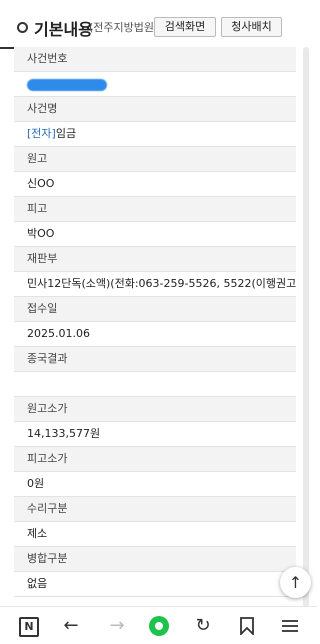  What do you see at coordinates (155, 259) in the screenshot?
I see `row-label-division: 재판부` at bounding box center [155, 259].